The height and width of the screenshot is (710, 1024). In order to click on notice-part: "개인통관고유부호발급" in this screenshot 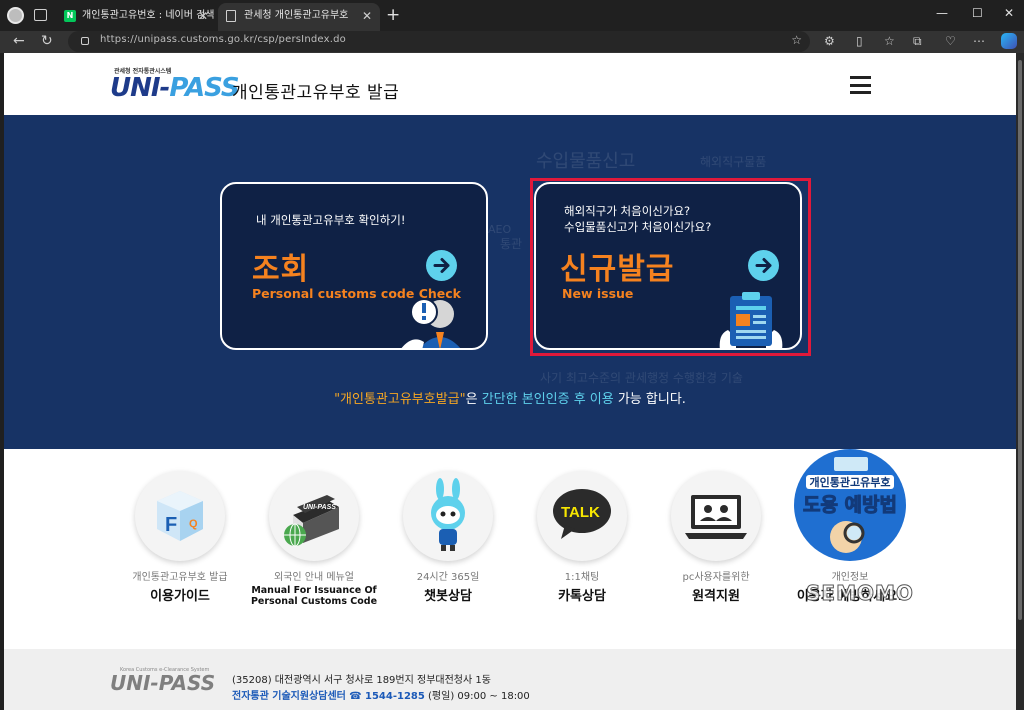, I will do `click(400, 399)`.